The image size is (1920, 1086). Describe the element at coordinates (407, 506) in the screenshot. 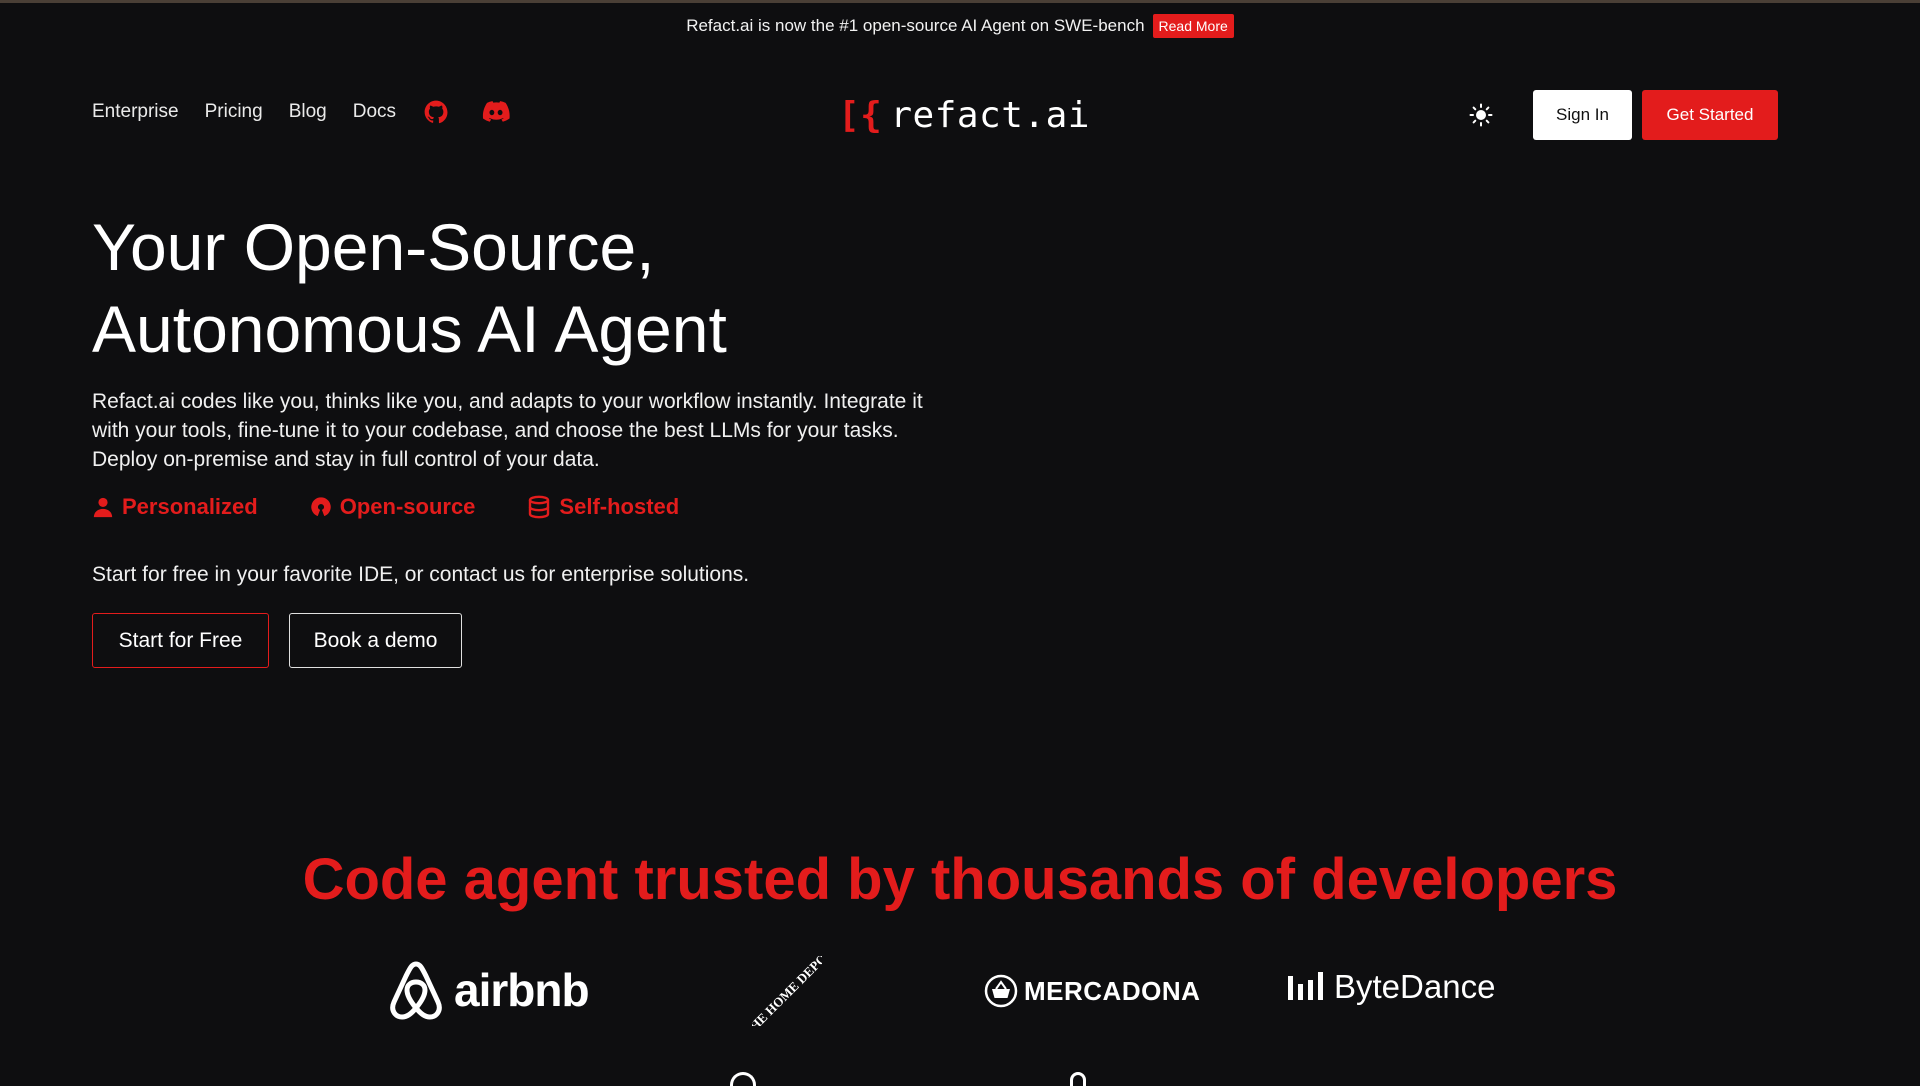

I see `feature-label: Open-source` at that location.